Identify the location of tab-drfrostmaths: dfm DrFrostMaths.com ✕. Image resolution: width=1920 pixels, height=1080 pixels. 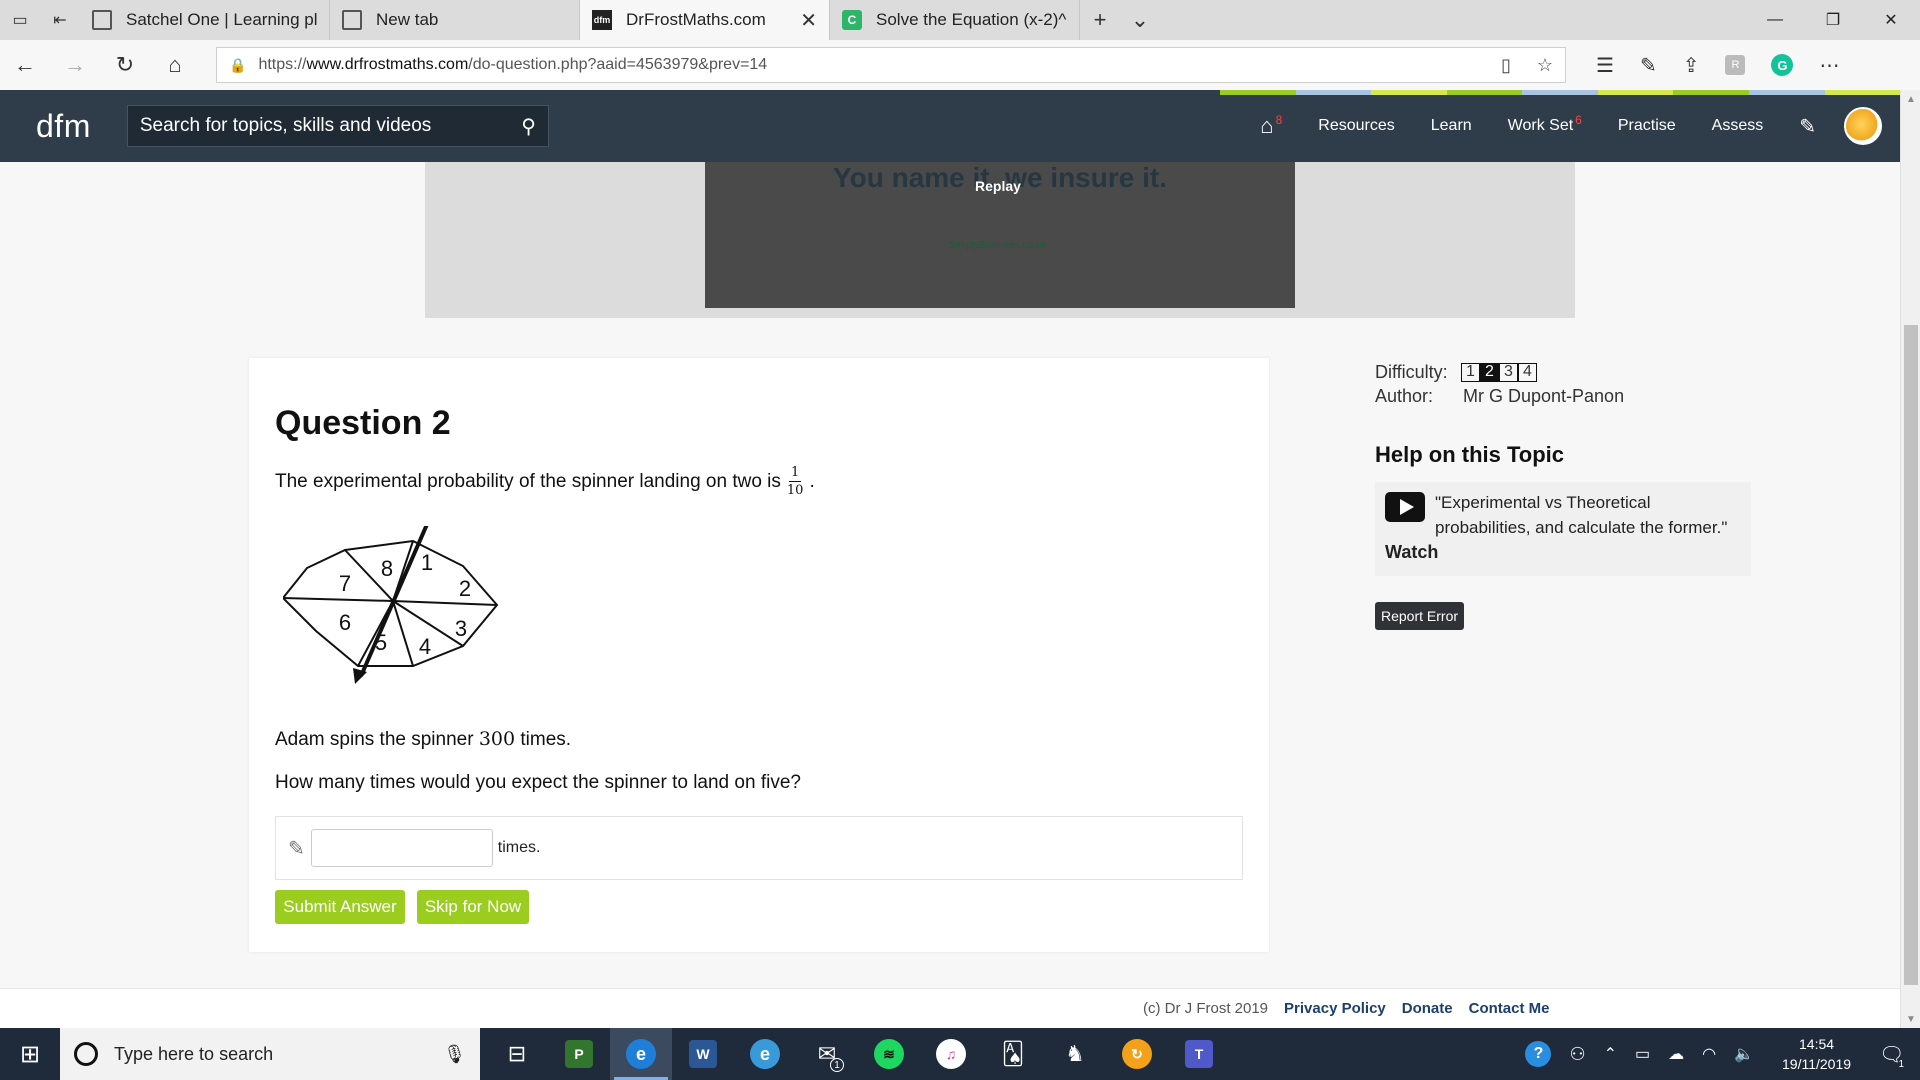
(705, 20).